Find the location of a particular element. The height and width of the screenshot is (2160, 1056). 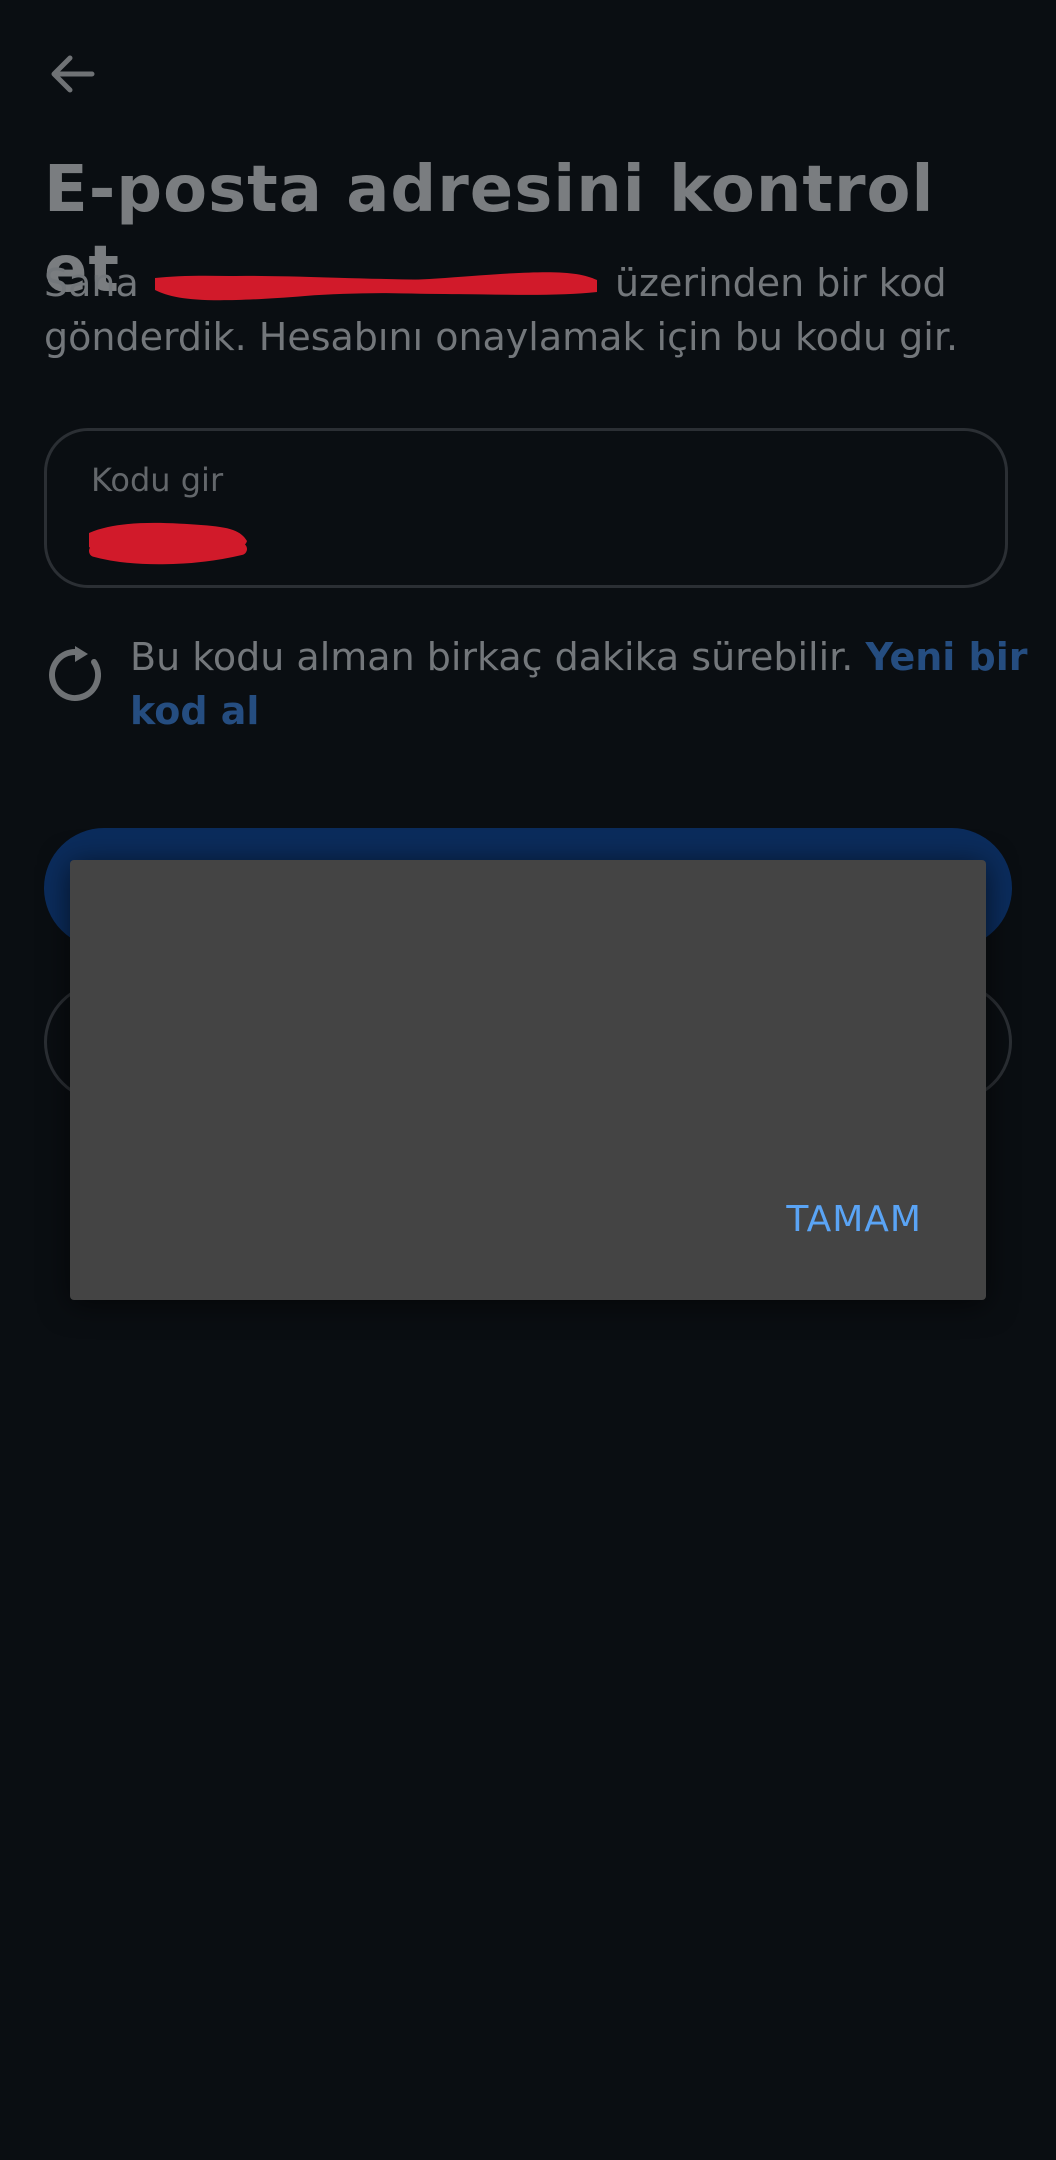

back-button is located at coordinates (72, 74).